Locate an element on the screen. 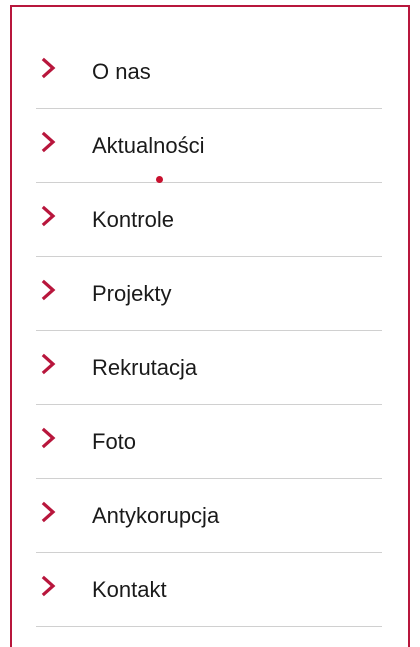  menu-item-kontrole: Kontrole is located at coordinates (209, 220).